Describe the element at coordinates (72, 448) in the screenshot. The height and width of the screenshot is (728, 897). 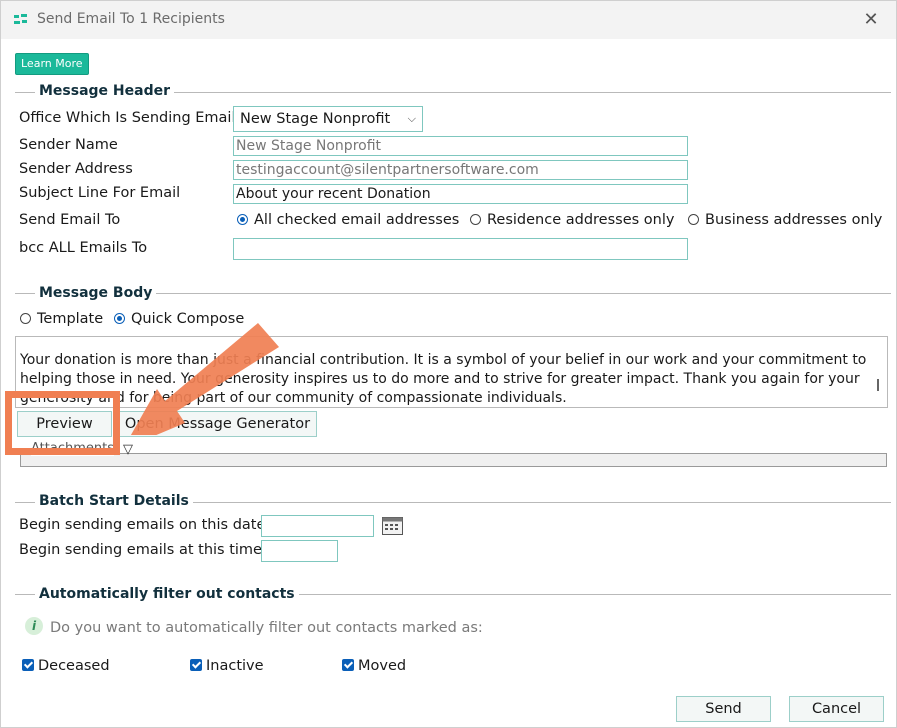
I see `attachments-label: Attachments` at that location.